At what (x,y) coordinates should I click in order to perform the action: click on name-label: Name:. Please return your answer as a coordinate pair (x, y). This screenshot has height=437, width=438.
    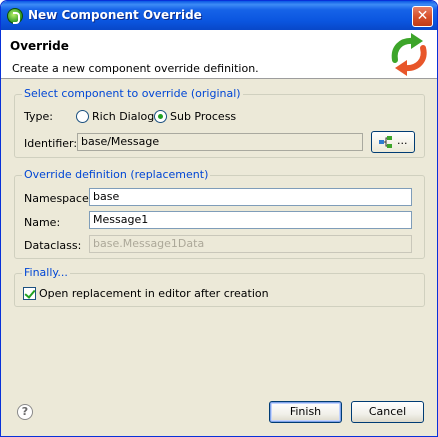
    Looking at the image, I should click on (42, 222).